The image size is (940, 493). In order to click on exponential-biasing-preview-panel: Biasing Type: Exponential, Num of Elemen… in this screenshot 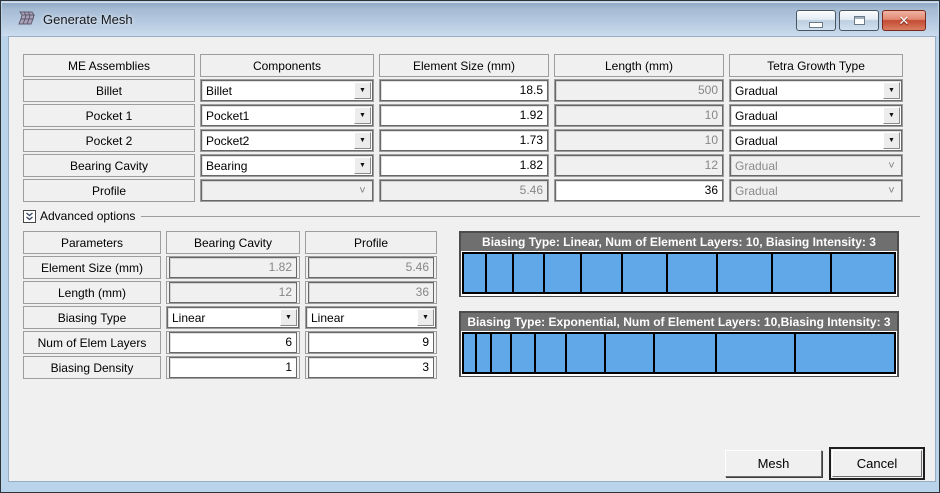, I will do `click(679, 344)`.